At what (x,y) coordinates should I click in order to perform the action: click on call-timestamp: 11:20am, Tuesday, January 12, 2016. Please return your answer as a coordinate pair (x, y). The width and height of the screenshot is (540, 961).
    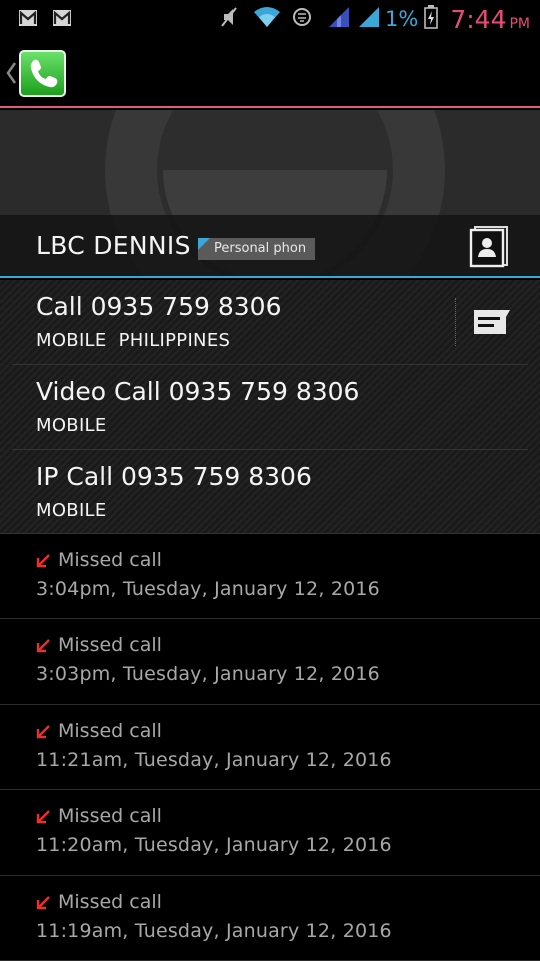
    Looking at the image, I should click on (214, 845).